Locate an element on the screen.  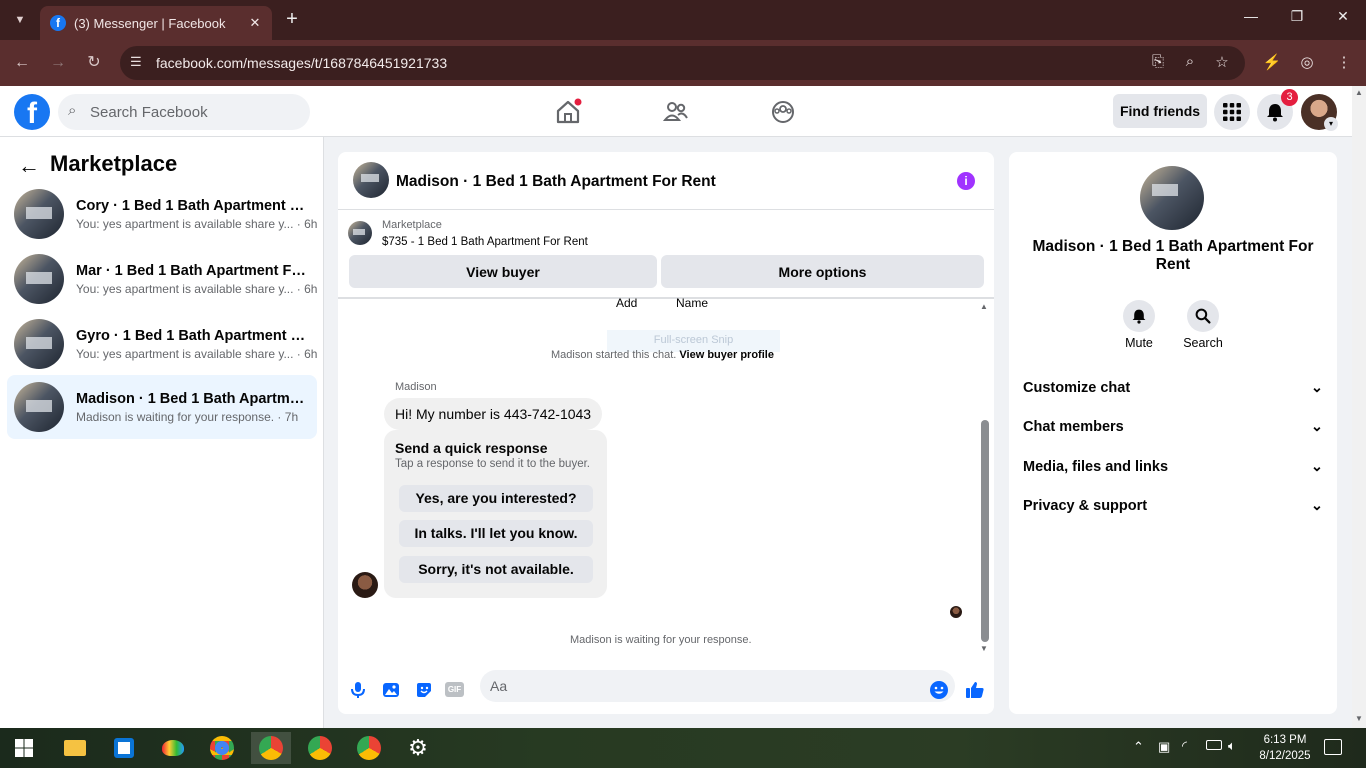
page-scroll-up-icon: ▲ is located at coordinates (1359, 92).